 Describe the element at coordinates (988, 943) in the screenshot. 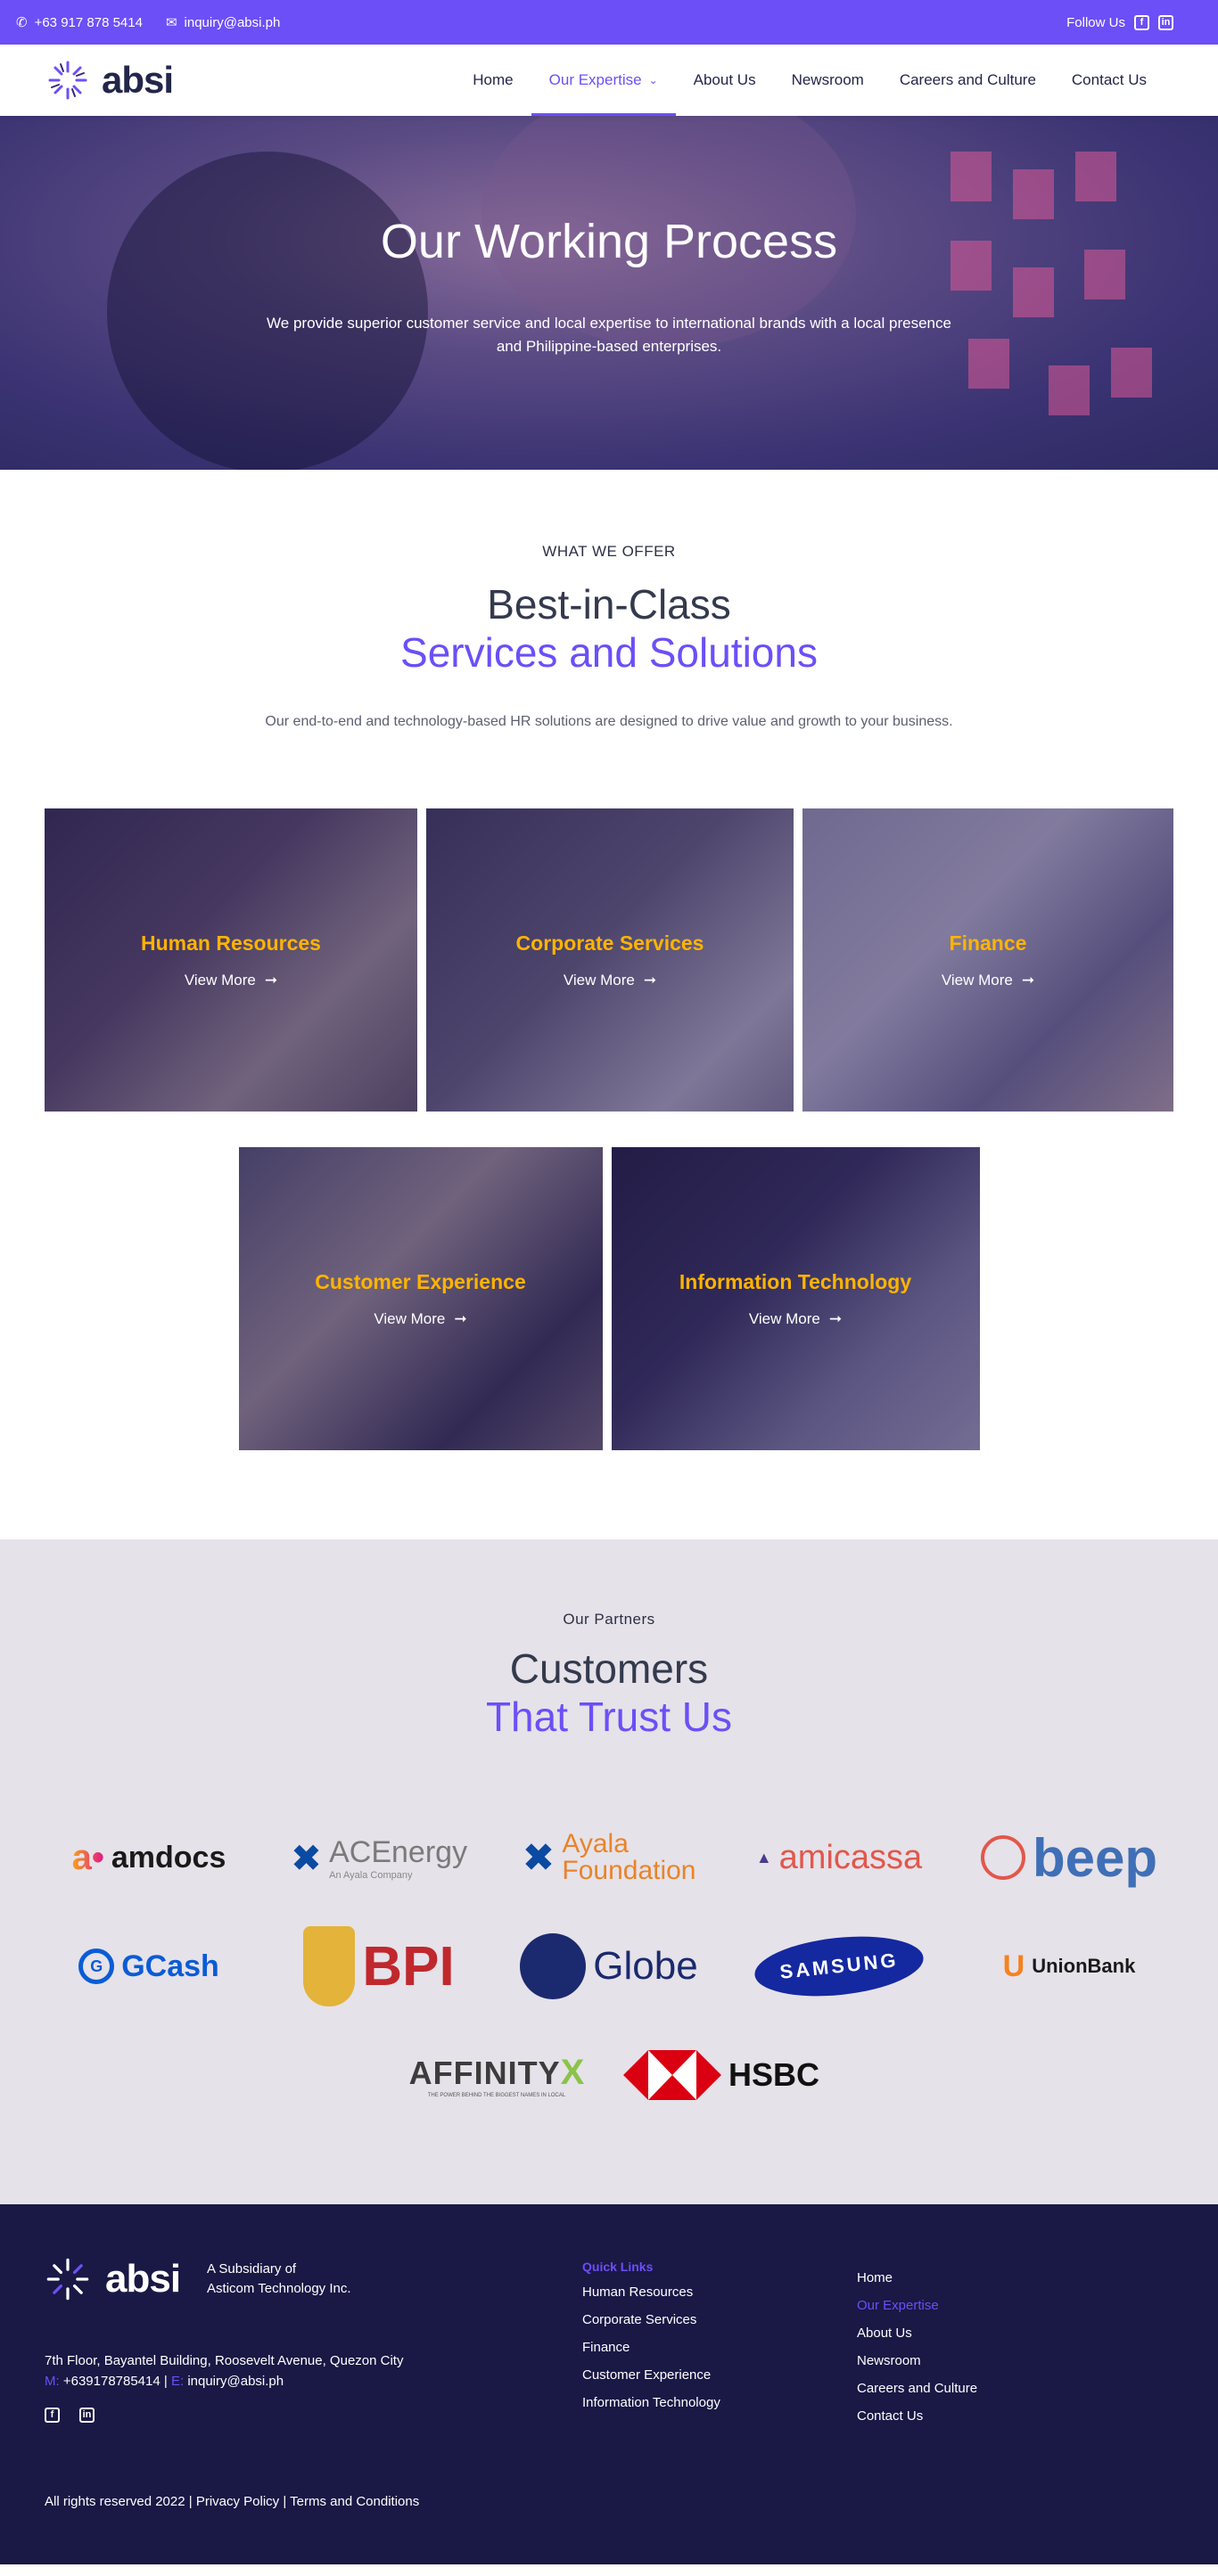

I see `card-title: Finance` at that location.